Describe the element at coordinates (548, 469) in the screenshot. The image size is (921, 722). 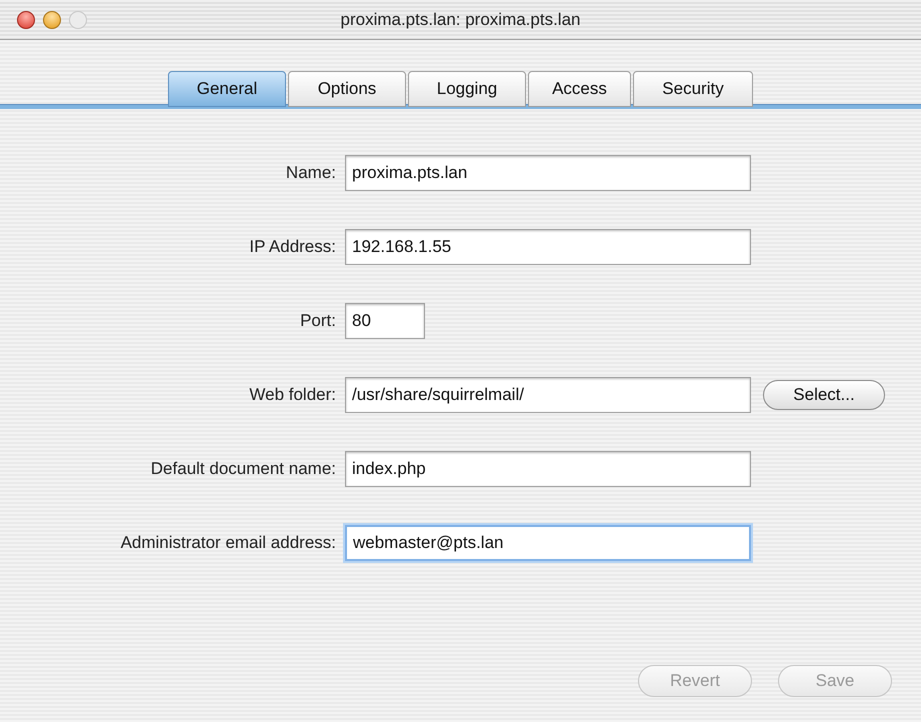
I see `input-field: index.php` at that location.